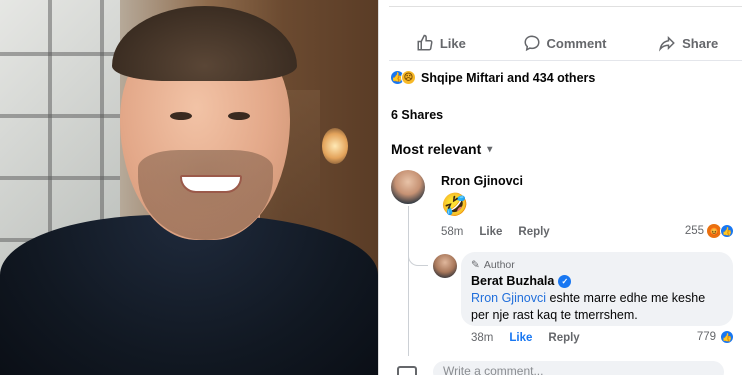 The width and height of the screenshot is (750, 375). Describe the element at coordinates (533, 232) in the screenshot. I see `comment-reply-button: Reply` at that location.